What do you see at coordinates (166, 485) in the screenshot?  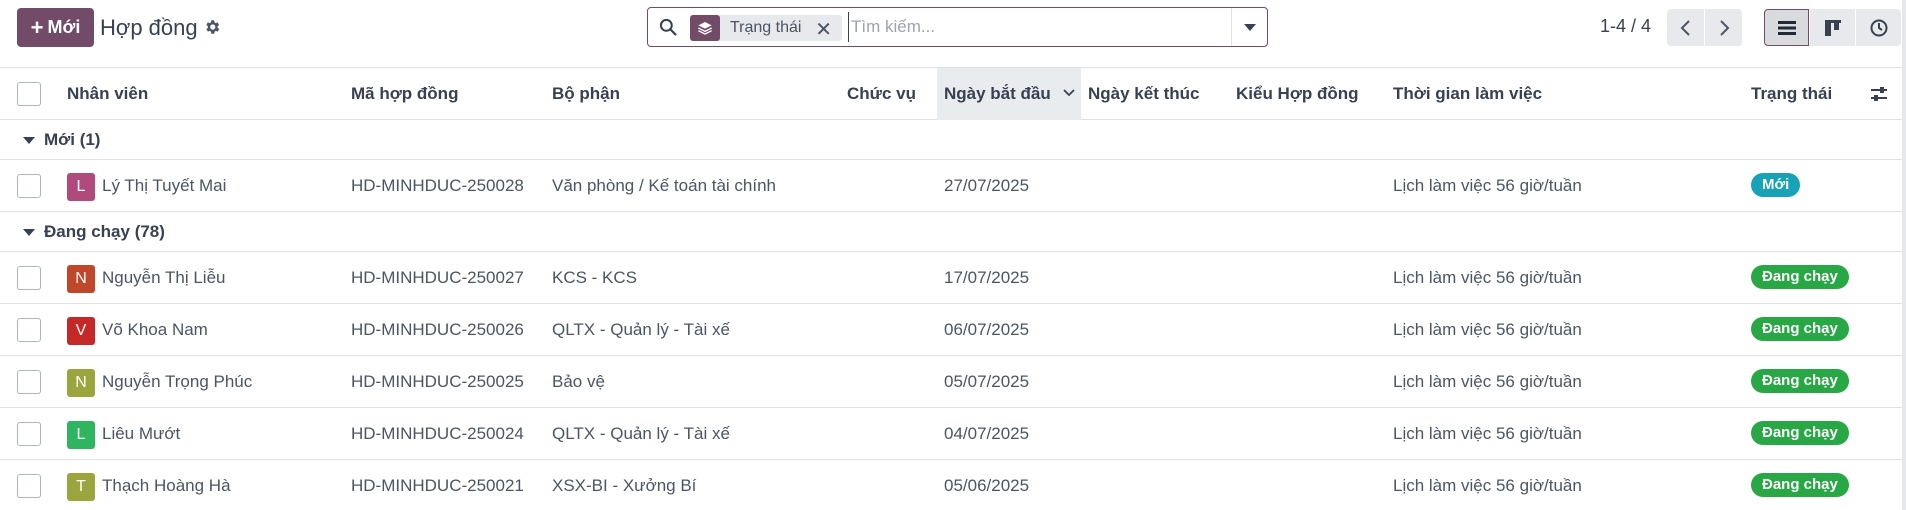 I see `employee-name: Thạch Hoàng Hà` at bounding box center [166, 485].